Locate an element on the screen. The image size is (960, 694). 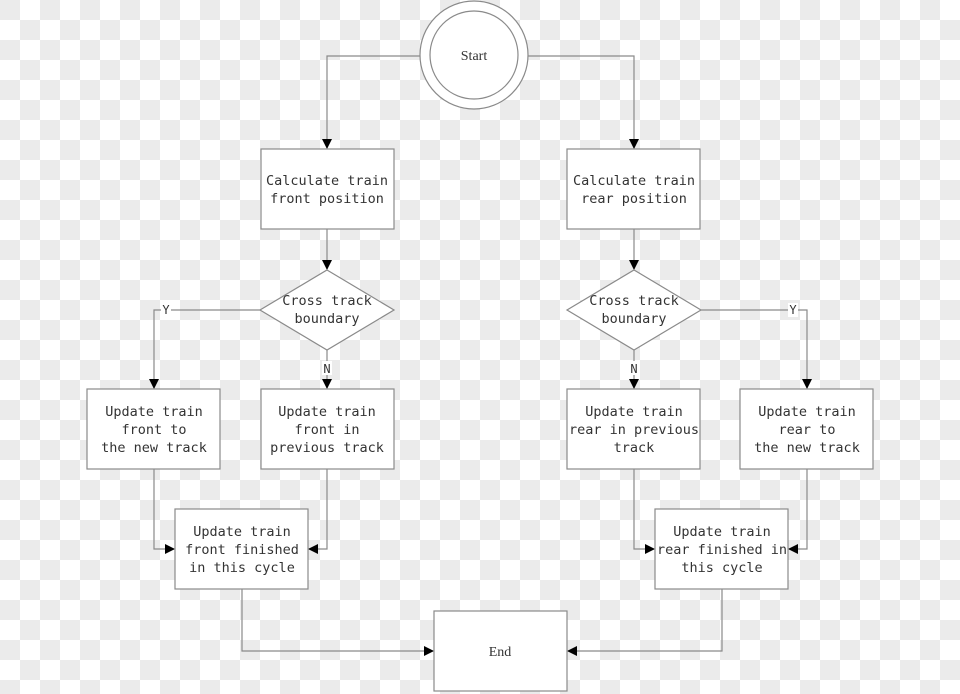
edge-rear-new-to-done is located at coordinates (798, 511).